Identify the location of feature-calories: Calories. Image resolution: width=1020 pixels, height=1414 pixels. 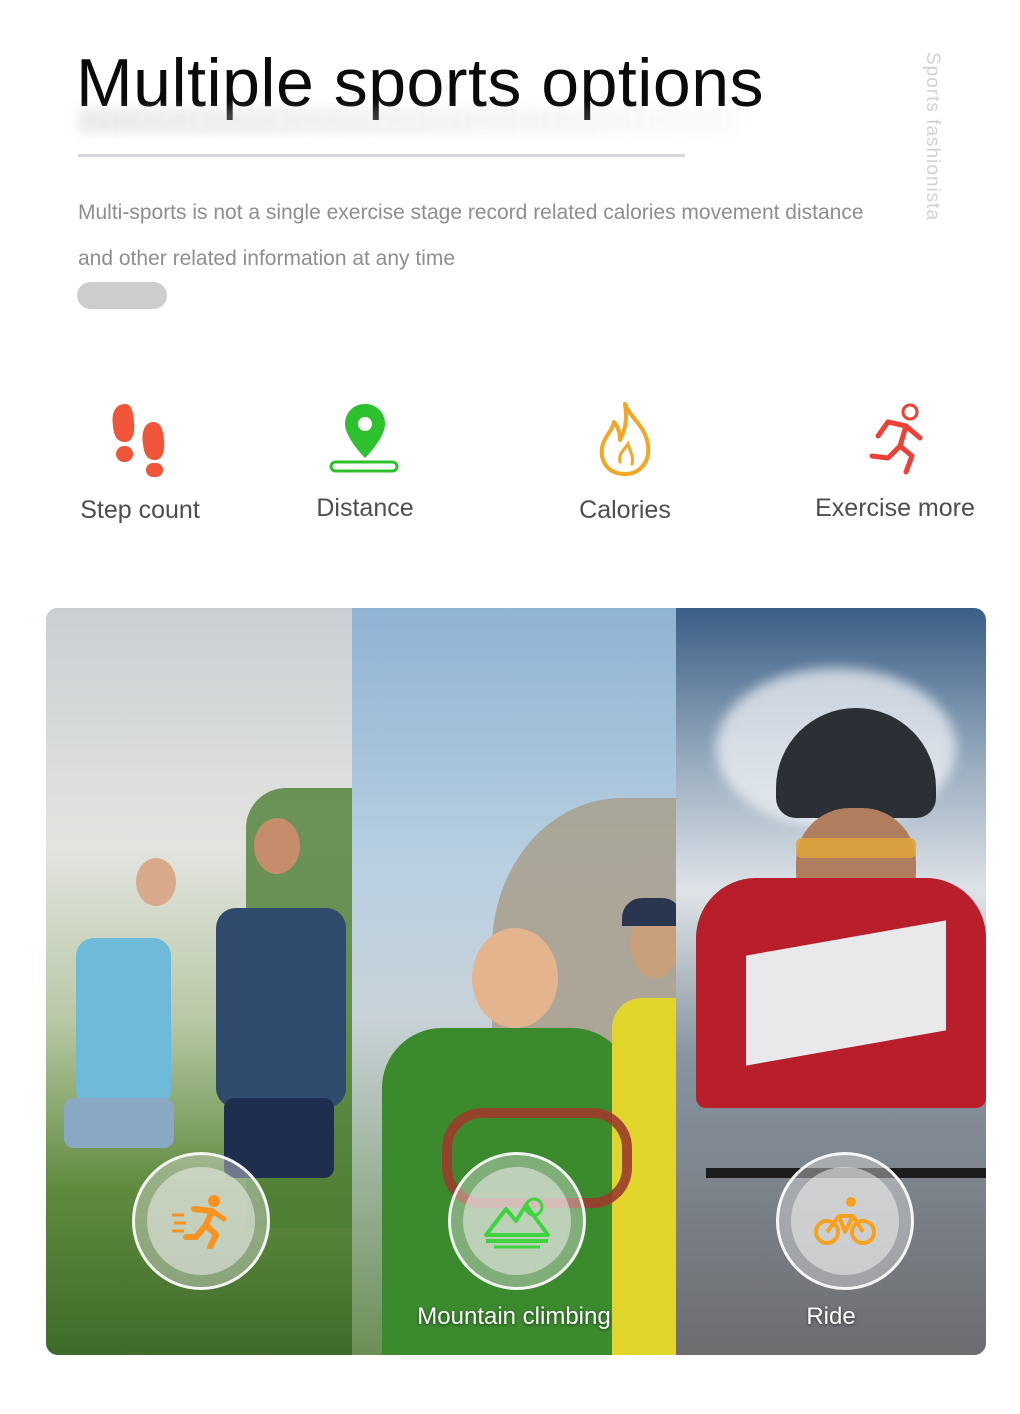
(625, 462).